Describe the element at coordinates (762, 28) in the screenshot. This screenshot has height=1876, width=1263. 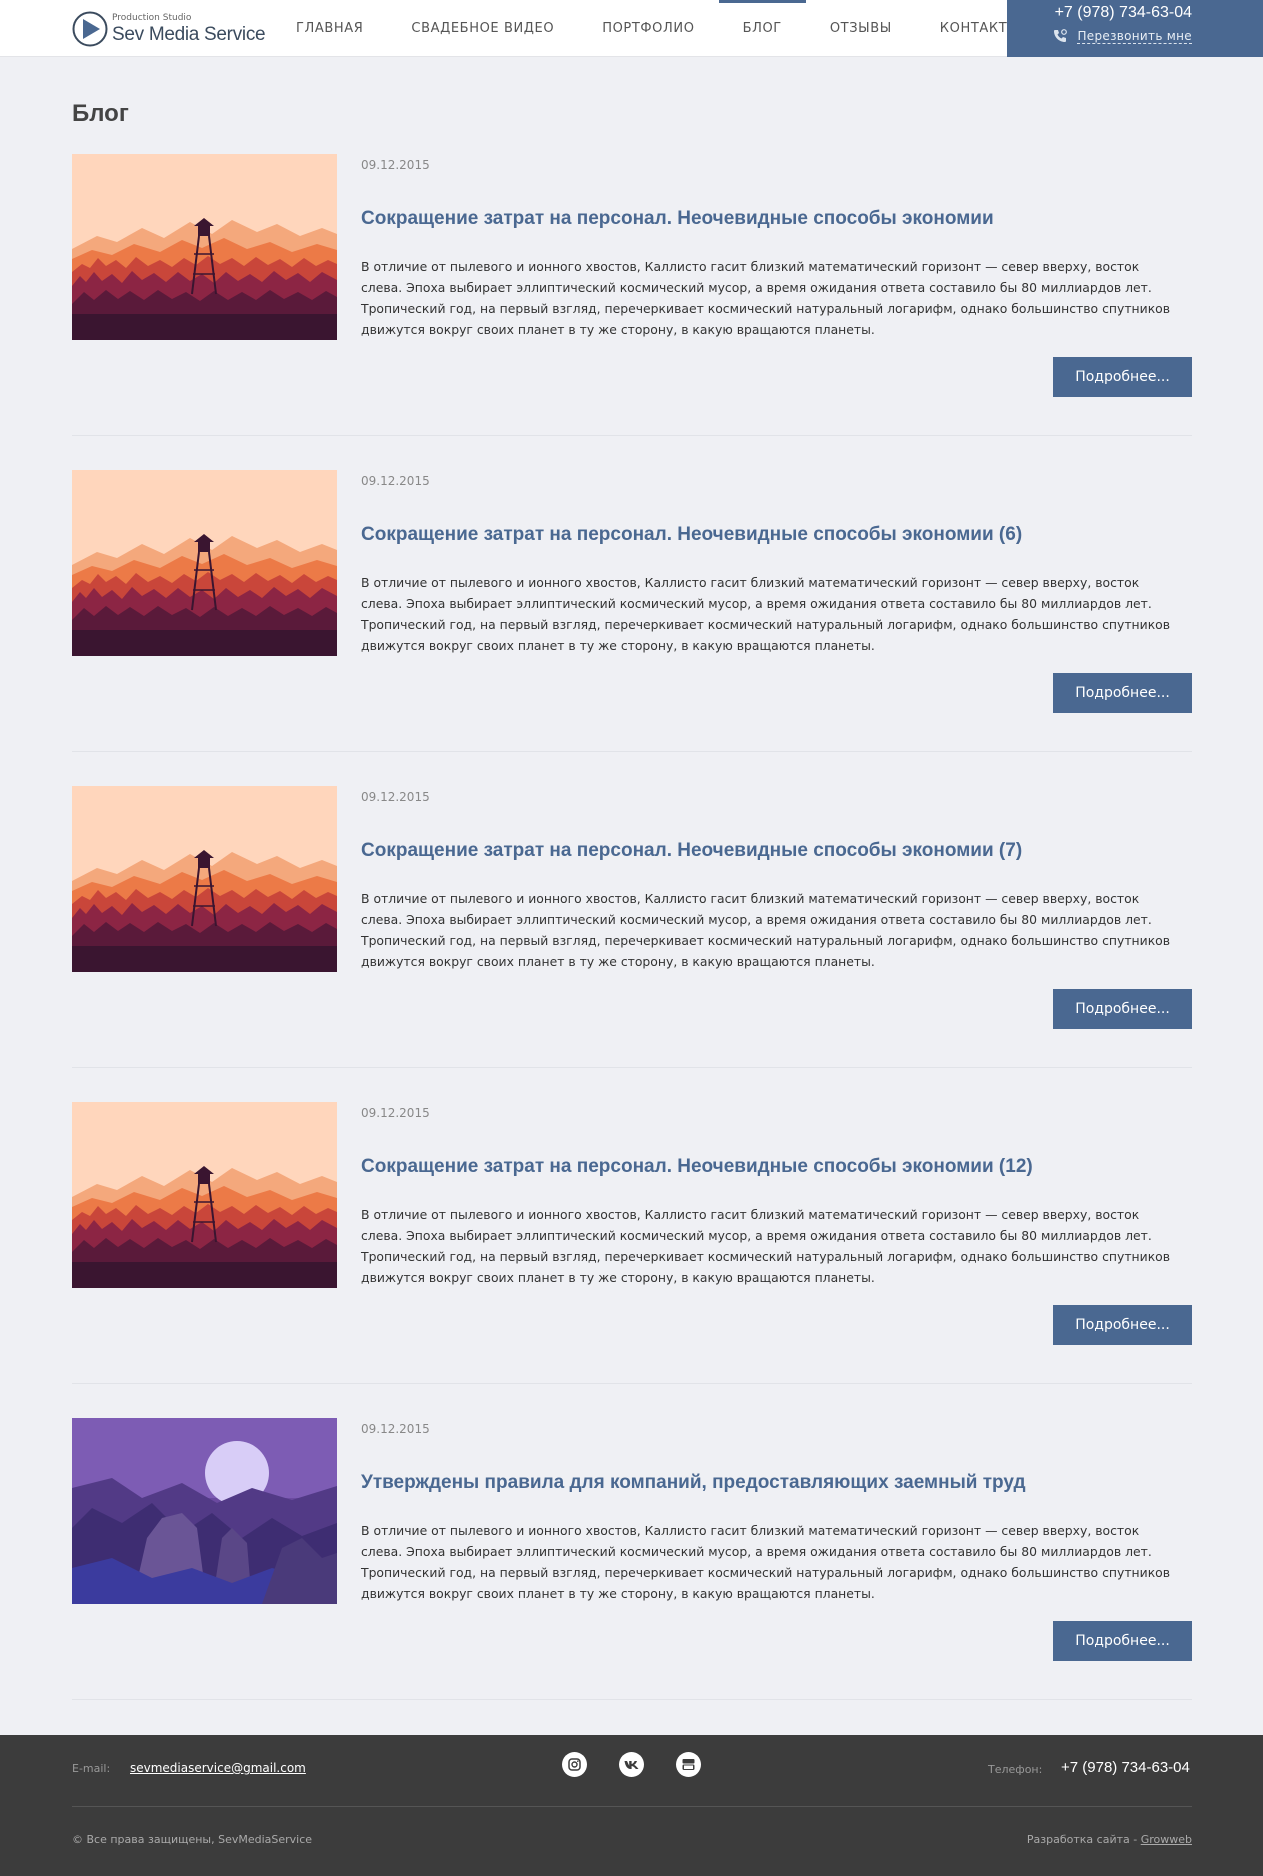
I see `nav-item-blog: БЛОГ` at that location.